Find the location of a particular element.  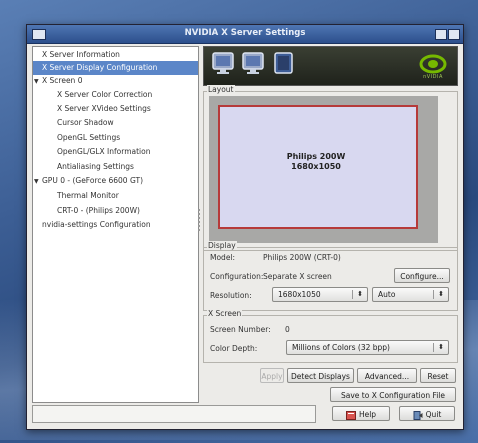

x-screen-frame is located at coordinates (330, 339).